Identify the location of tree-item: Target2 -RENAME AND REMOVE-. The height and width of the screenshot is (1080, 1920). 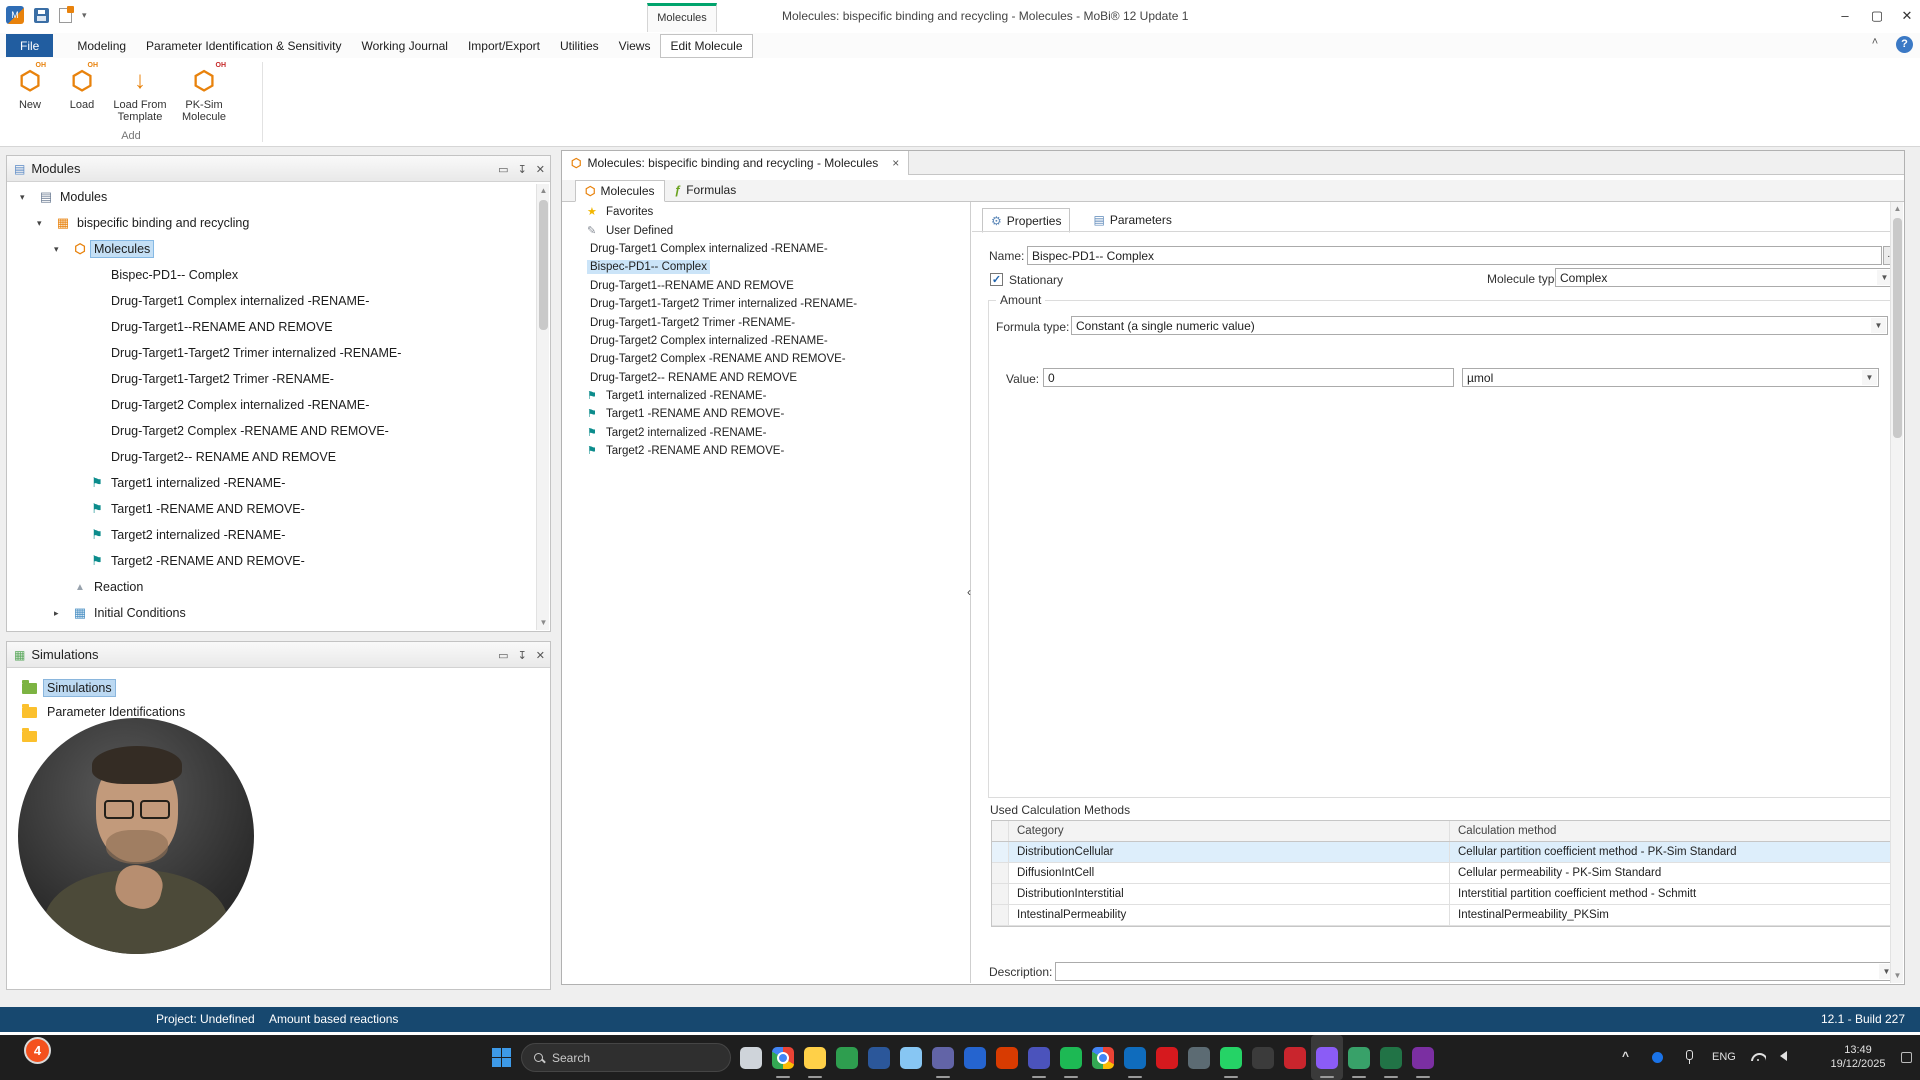
(272, 561).